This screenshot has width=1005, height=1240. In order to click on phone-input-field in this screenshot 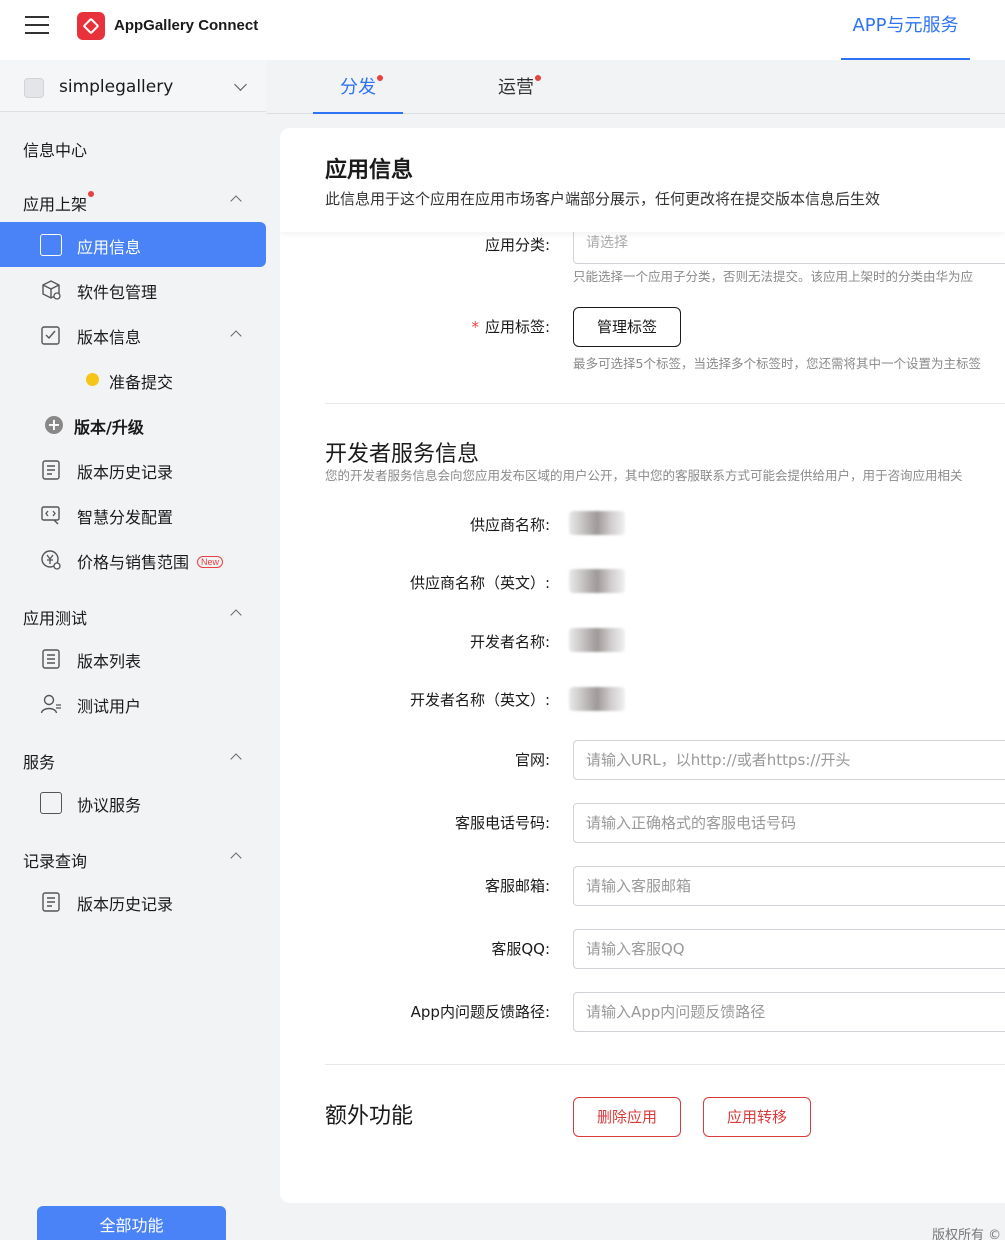, I will do `click(789, 823)`.